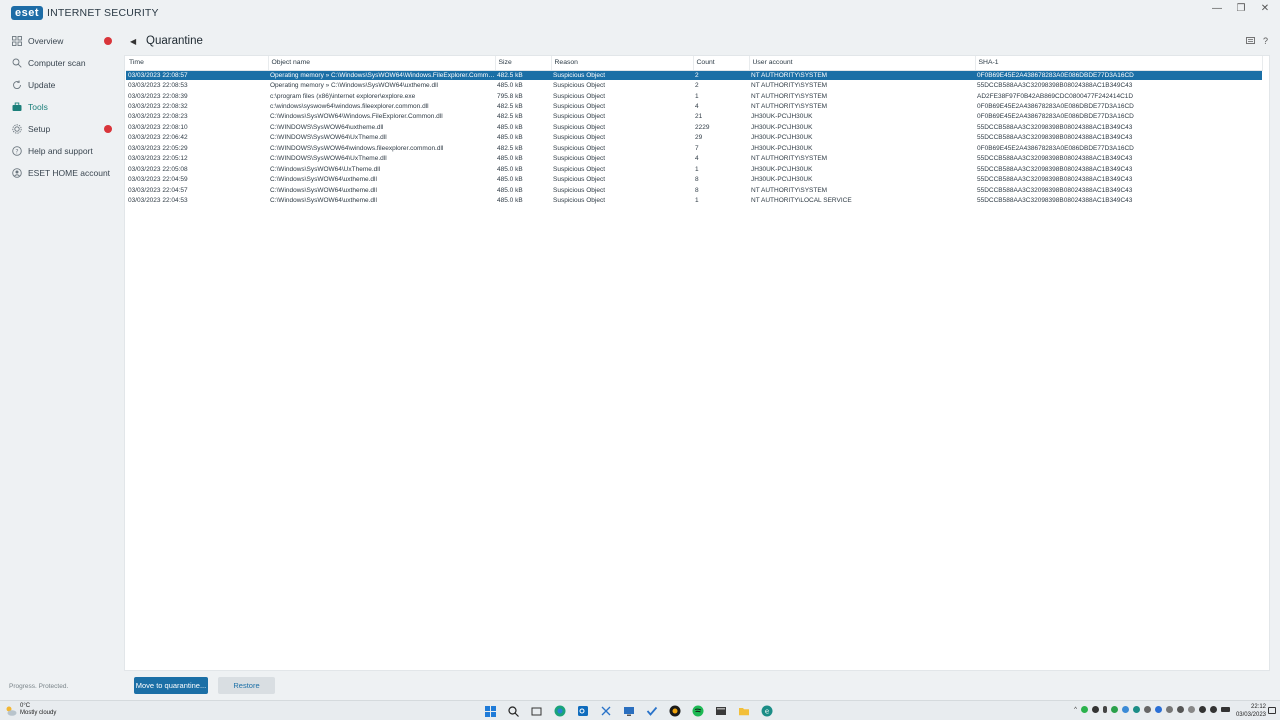 Image resolution: width=1280 pixels, height=720 pixels. What do you see at coordinates (697, 711) in the screenshot?
I see `spotify-icon` at bounding box center [697, 711].